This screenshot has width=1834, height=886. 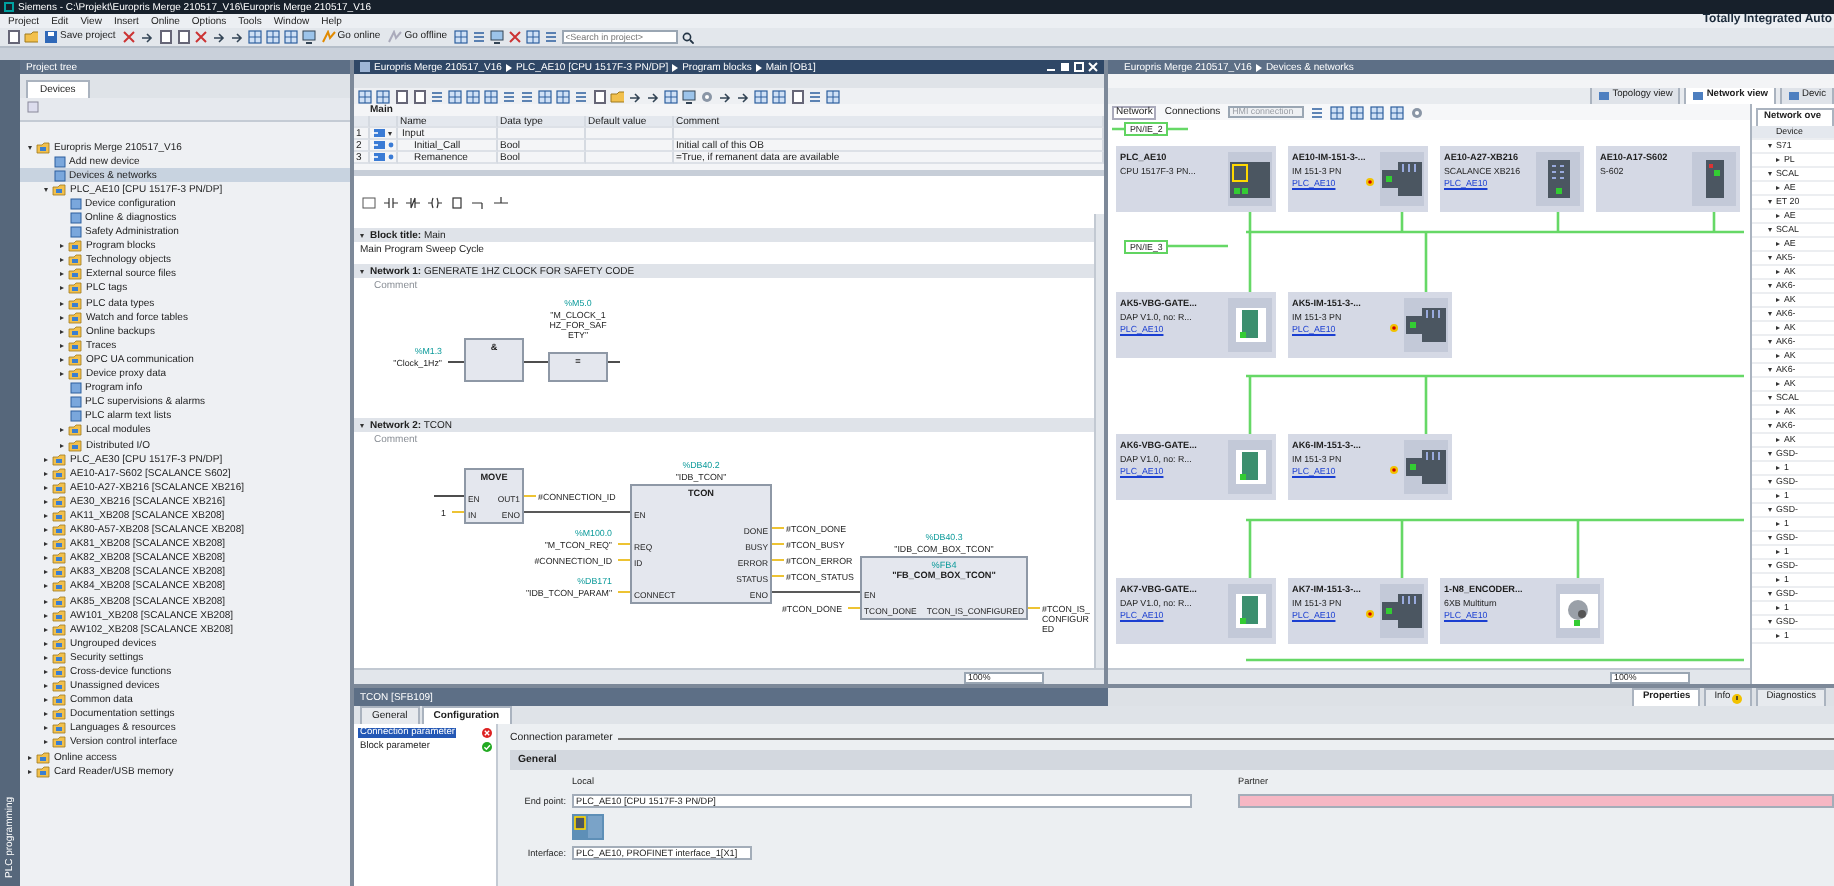 I want to click on close-icon, so click(x=1093, y=67).